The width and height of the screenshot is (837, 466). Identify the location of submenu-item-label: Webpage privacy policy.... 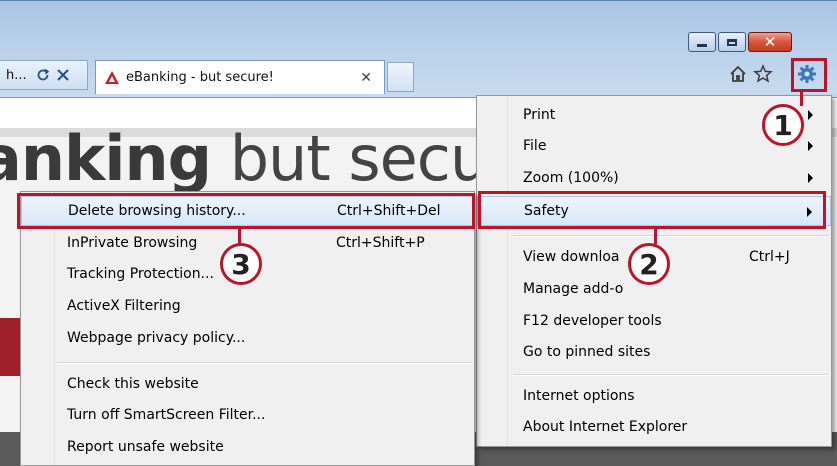
(156, 338).